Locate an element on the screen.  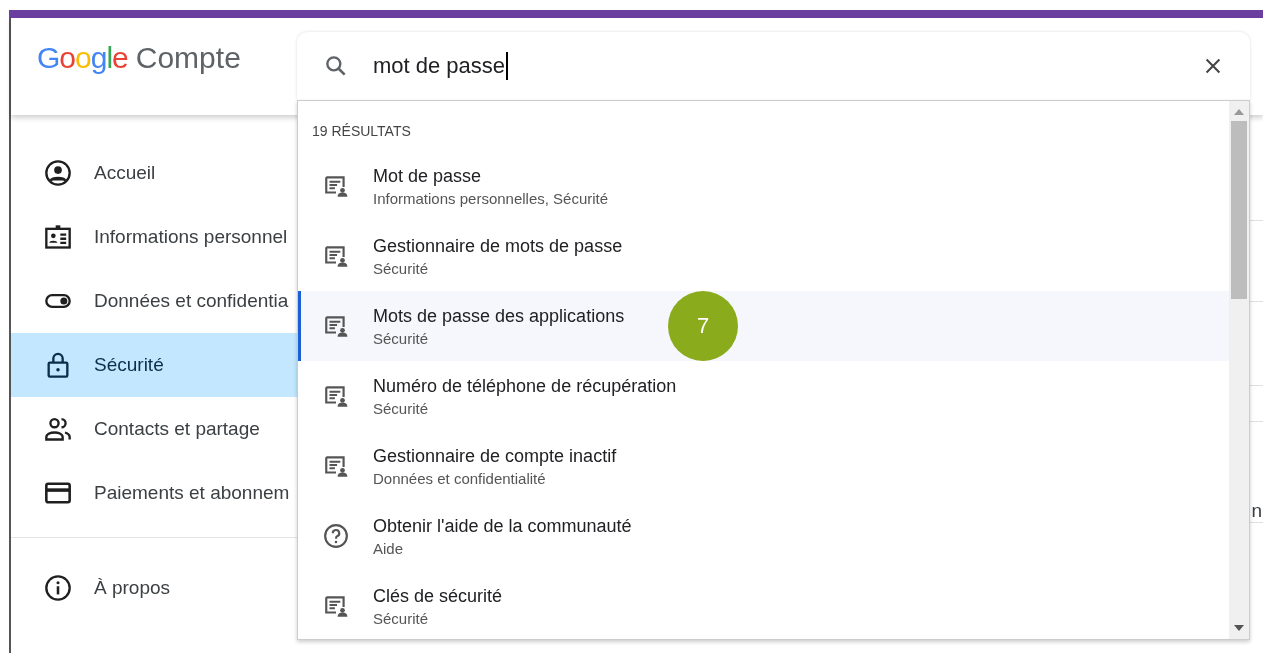
scroll-down-icon is located at coordinates (1239, 628).